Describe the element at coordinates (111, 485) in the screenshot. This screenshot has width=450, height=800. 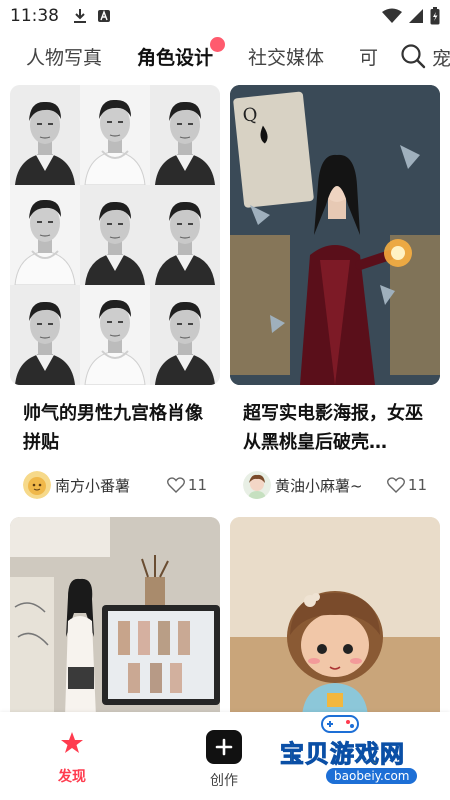
I see `author-name: 南方小番薯` at that location.